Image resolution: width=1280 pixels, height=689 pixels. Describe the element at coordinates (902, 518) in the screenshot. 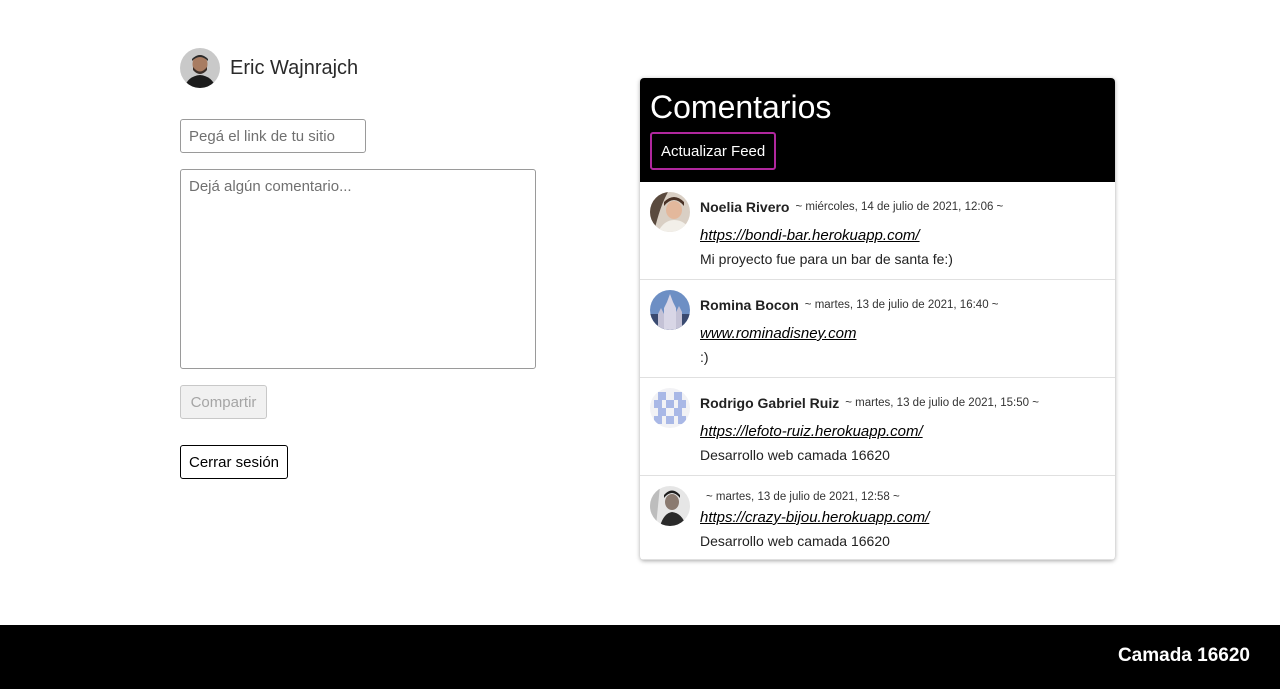

I see `comment-link: https://crazy-bijou.herokuapp.com/` at that location.